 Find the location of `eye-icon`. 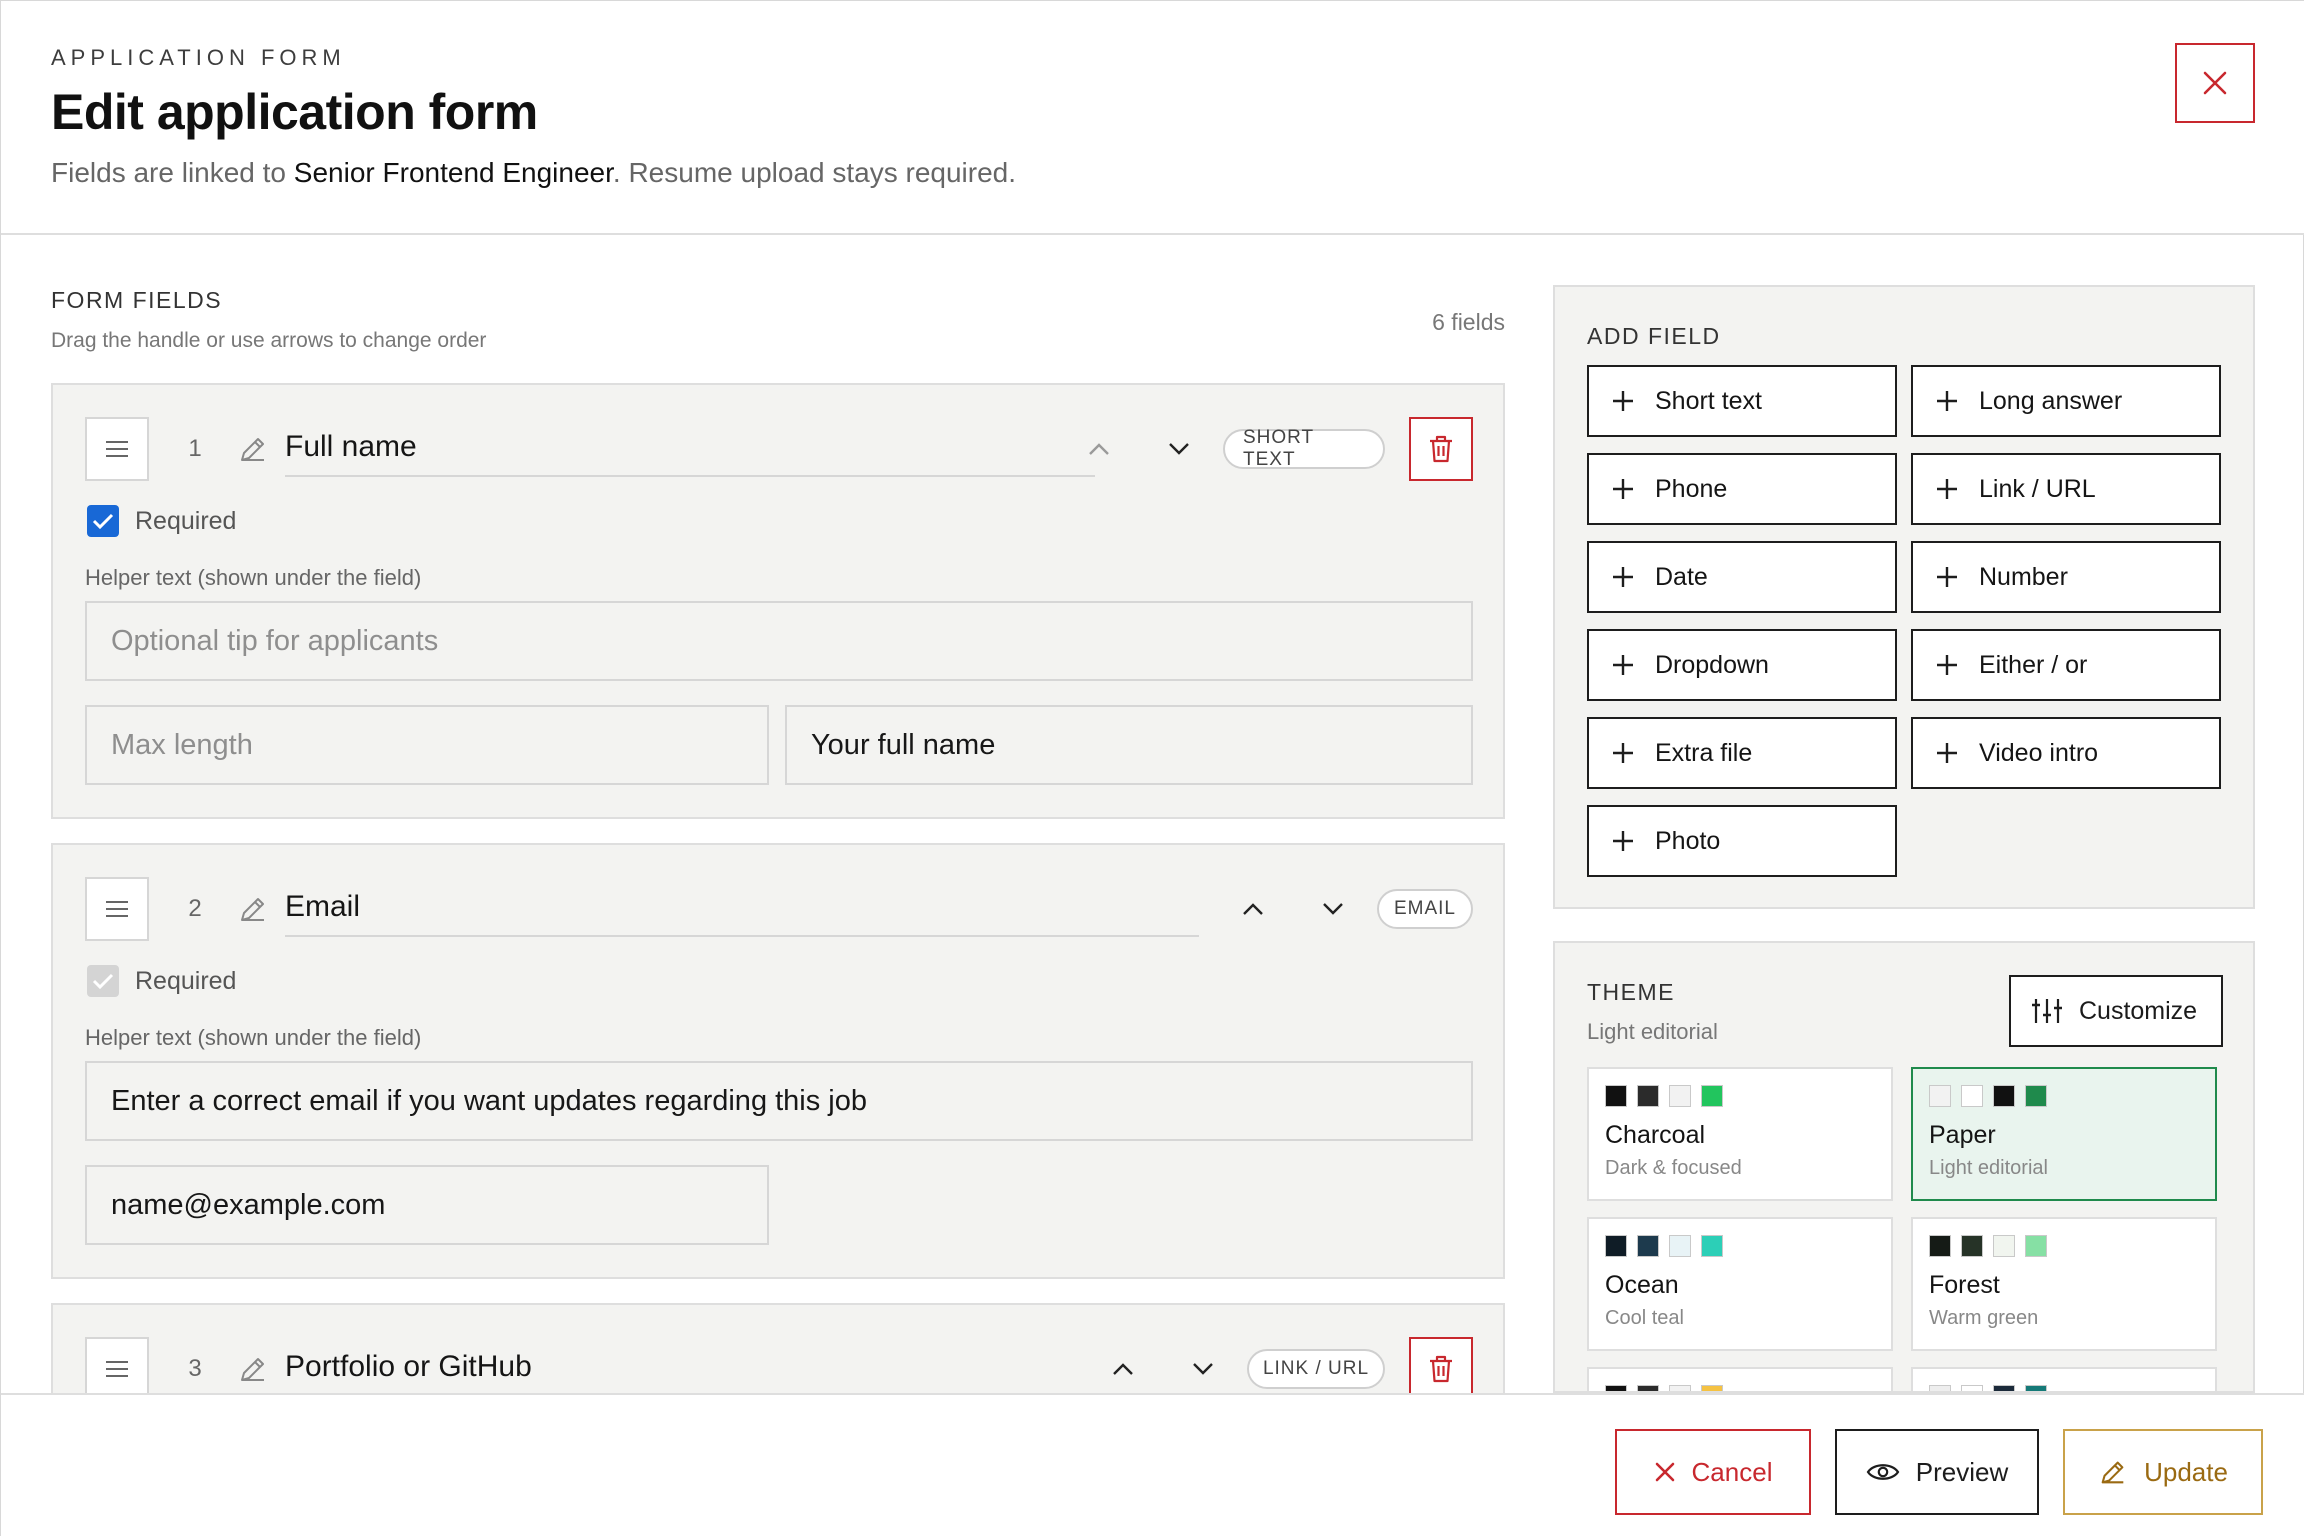

eye-icon is located at coordinates (1883, 1472).